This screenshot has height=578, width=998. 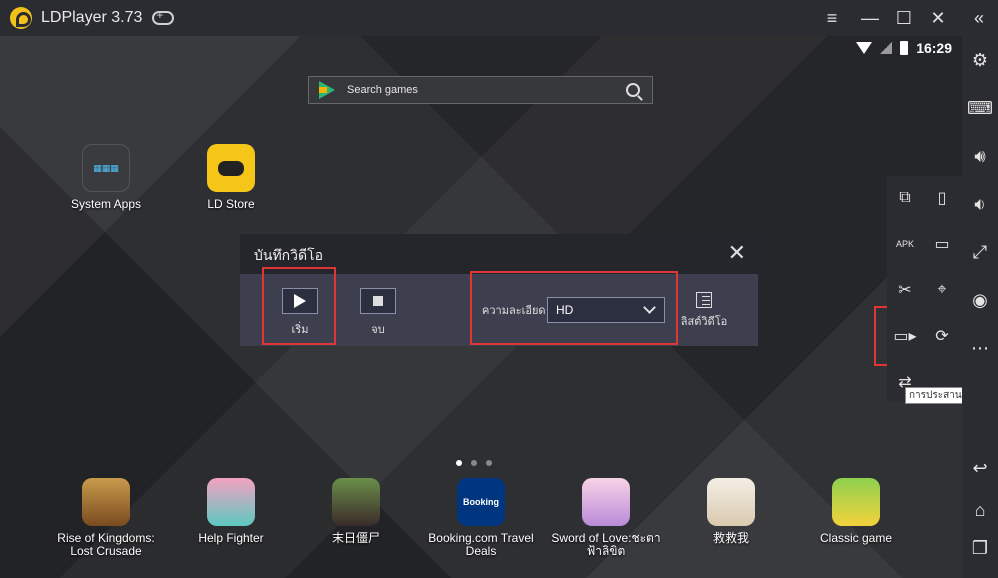 I want to click on sword-of-love-icon, so click(x=606, y=502).